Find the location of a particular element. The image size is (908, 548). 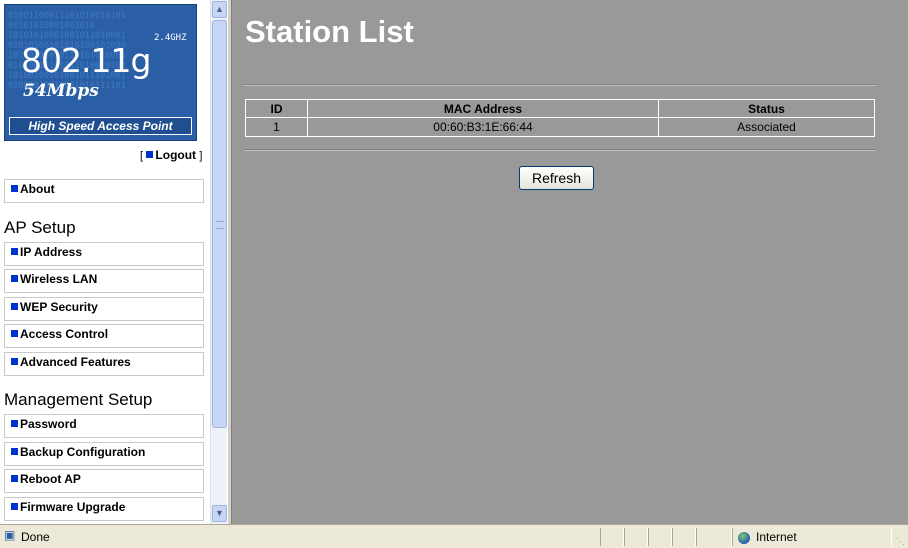

menu-item-wep-security: WEP Security is located at coordinates (104, 309).